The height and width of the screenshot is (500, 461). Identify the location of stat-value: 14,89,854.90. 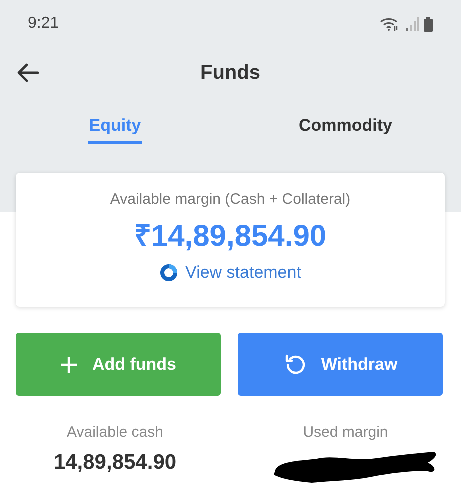
(115, 463).